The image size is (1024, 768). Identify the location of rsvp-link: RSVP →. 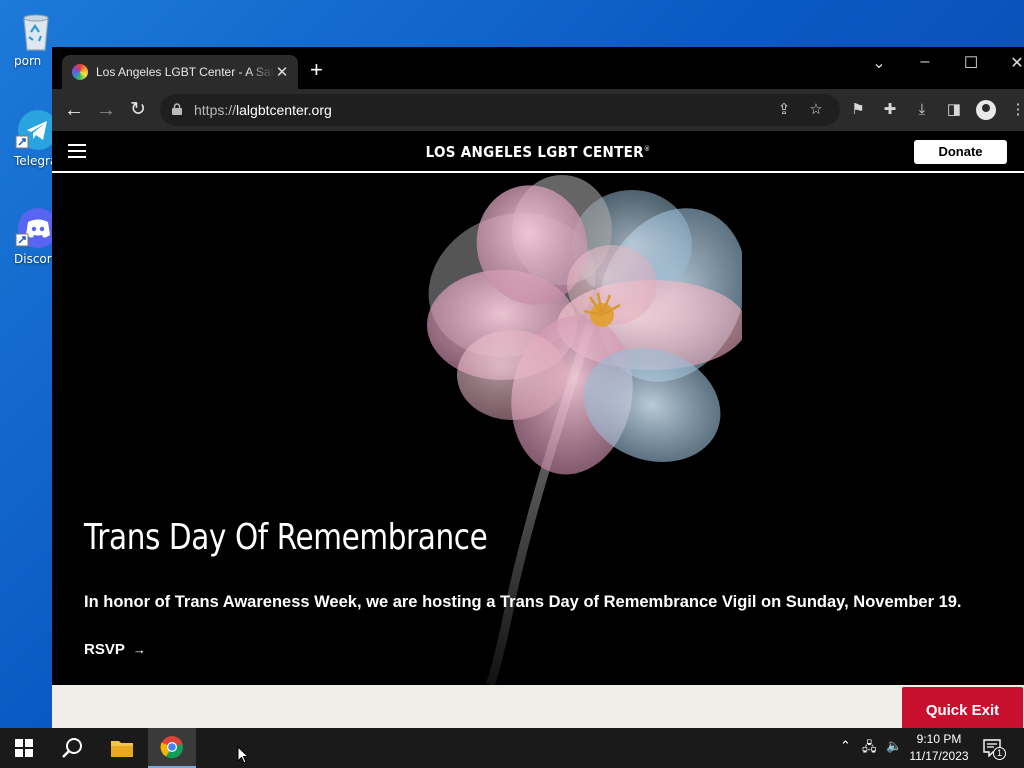
(115, 649).